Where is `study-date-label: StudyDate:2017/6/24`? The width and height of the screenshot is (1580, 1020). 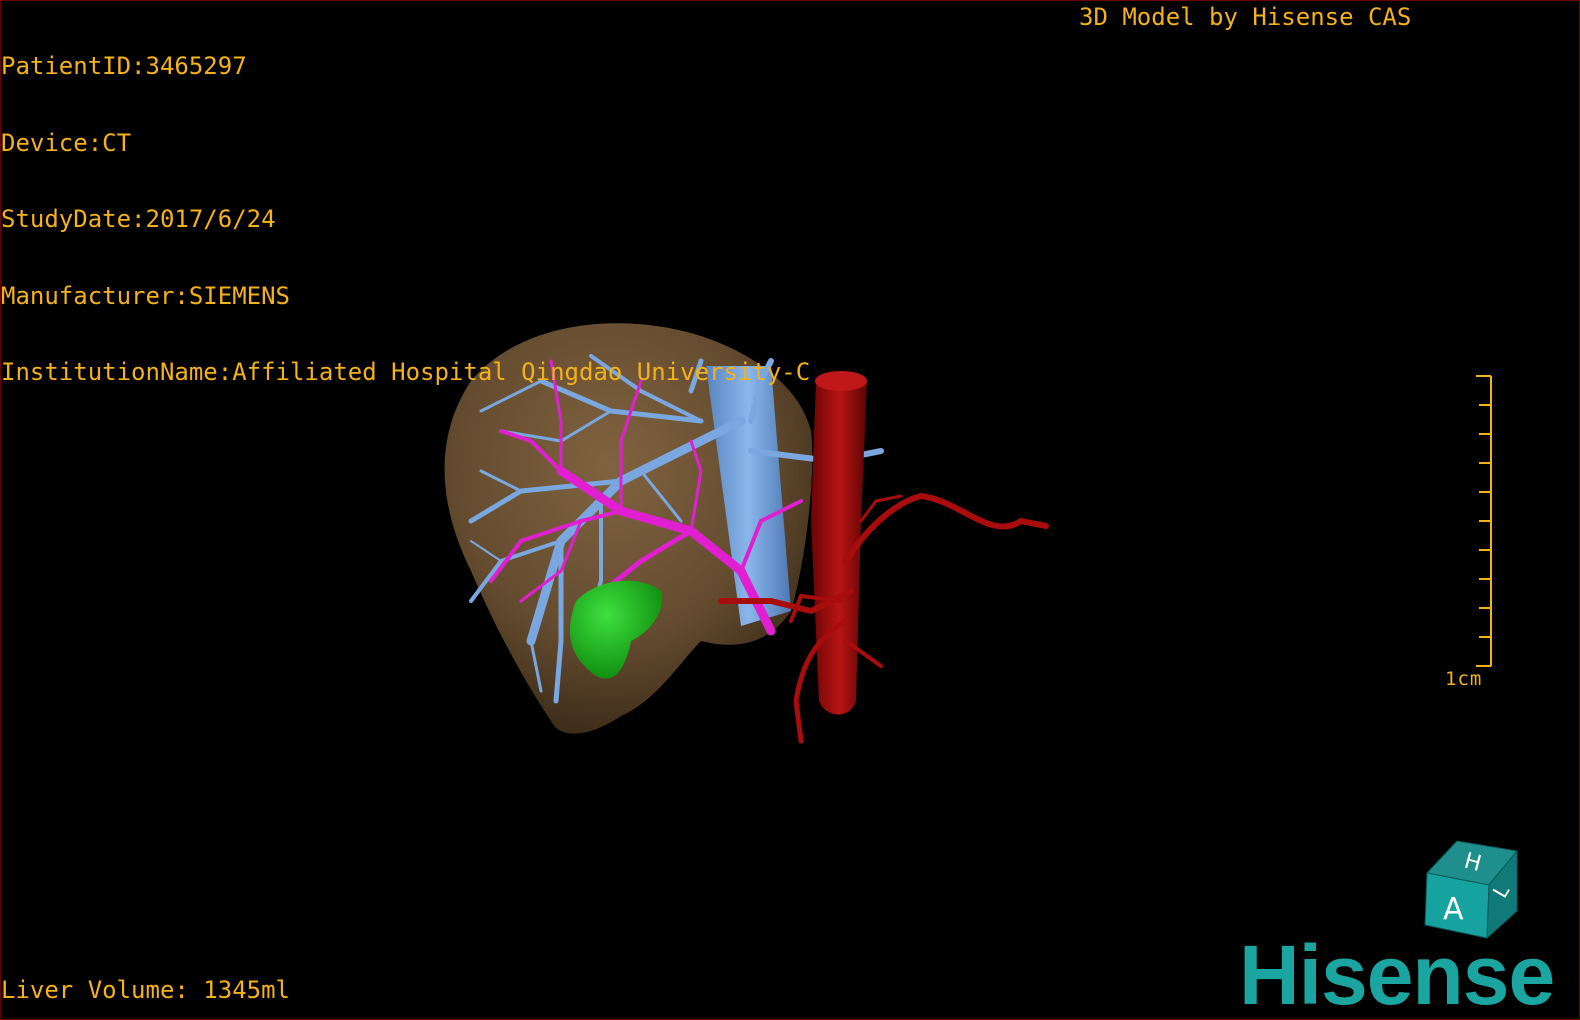 study-date-label: StudyDate:2017/6/24 is located at coordinates (138, 219).